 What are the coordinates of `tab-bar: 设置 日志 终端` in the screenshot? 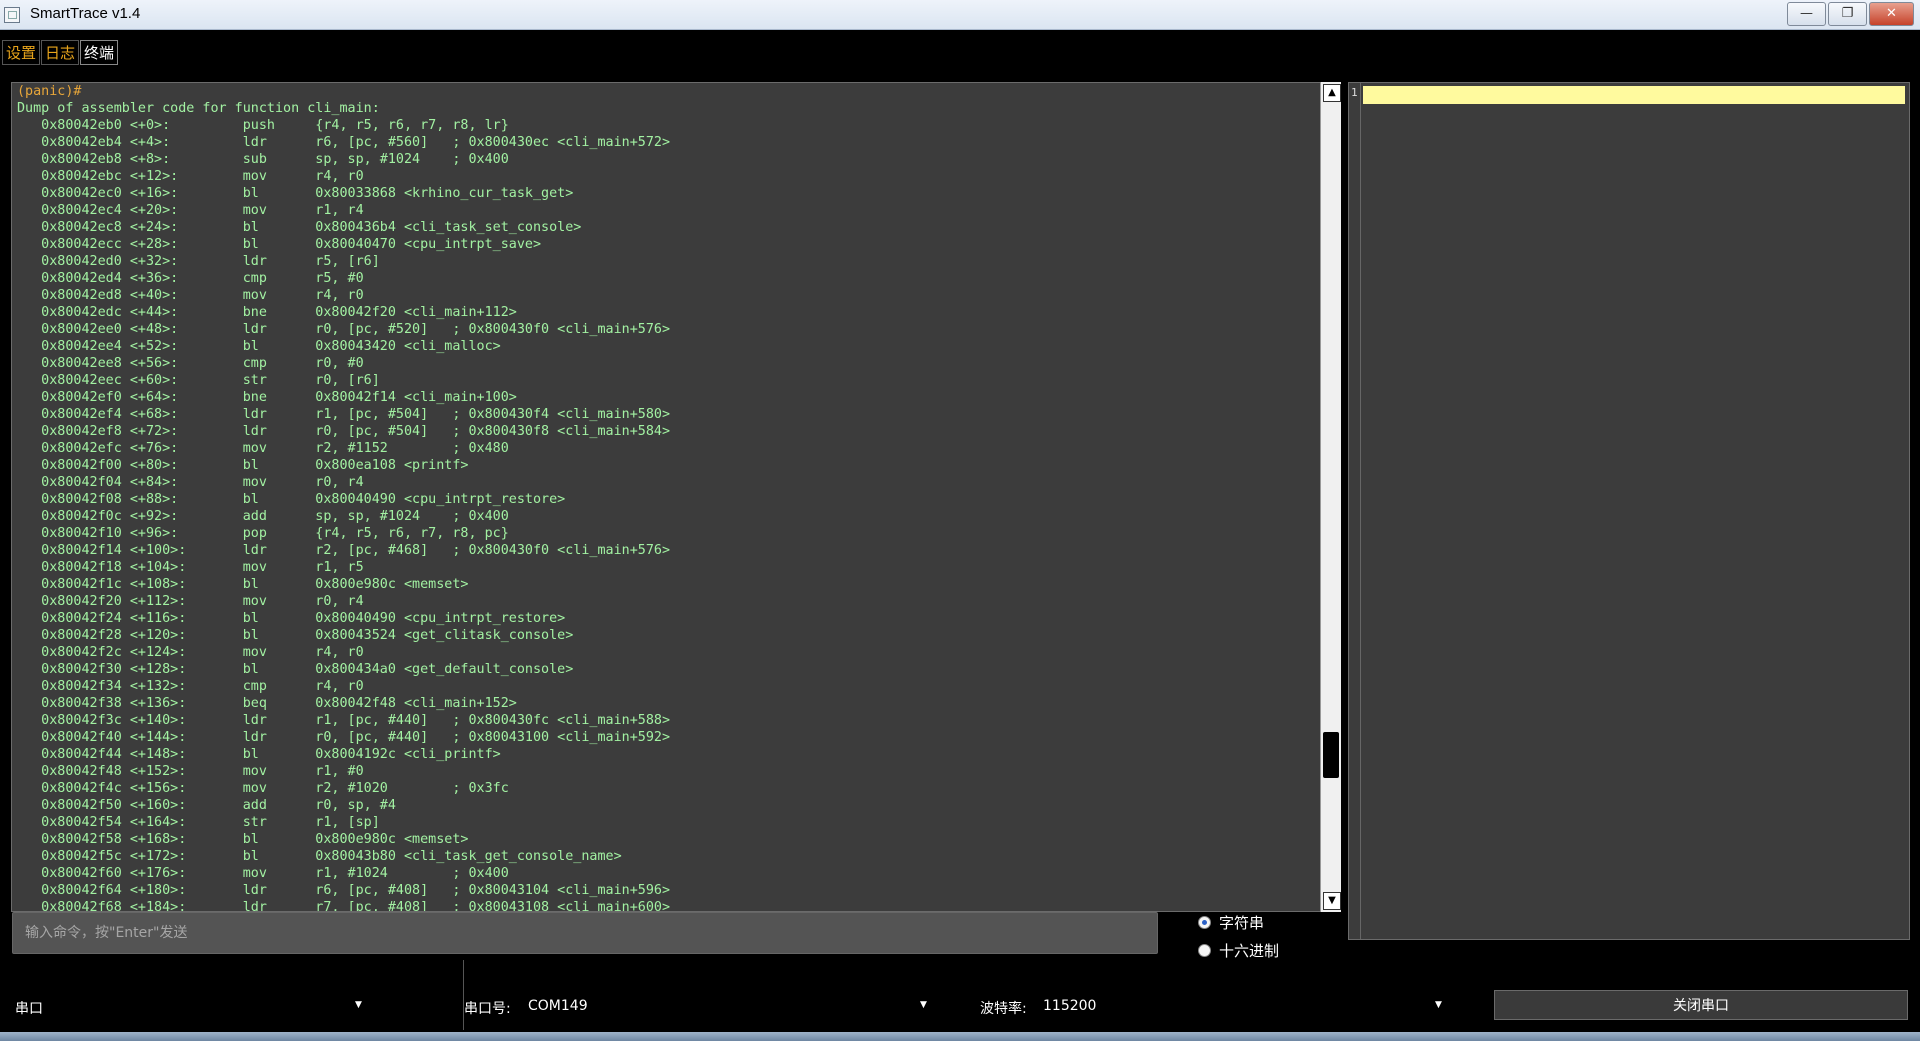 It's located at (60, 52).